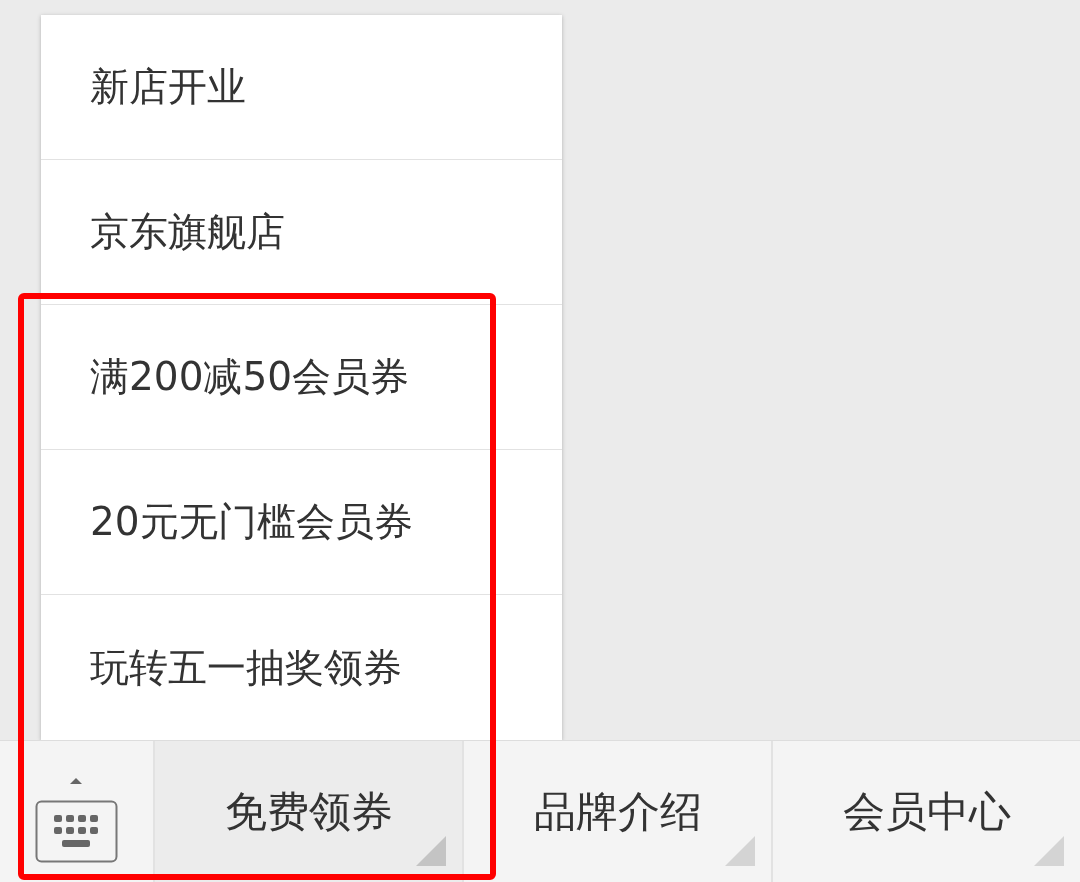 The height and width of the screenshot is (882, 1080). What do you see at coordinates (301, 232) in the screenshot?
I see `submenu-item: 京东旗舰店` at bounding box center [301, 232].